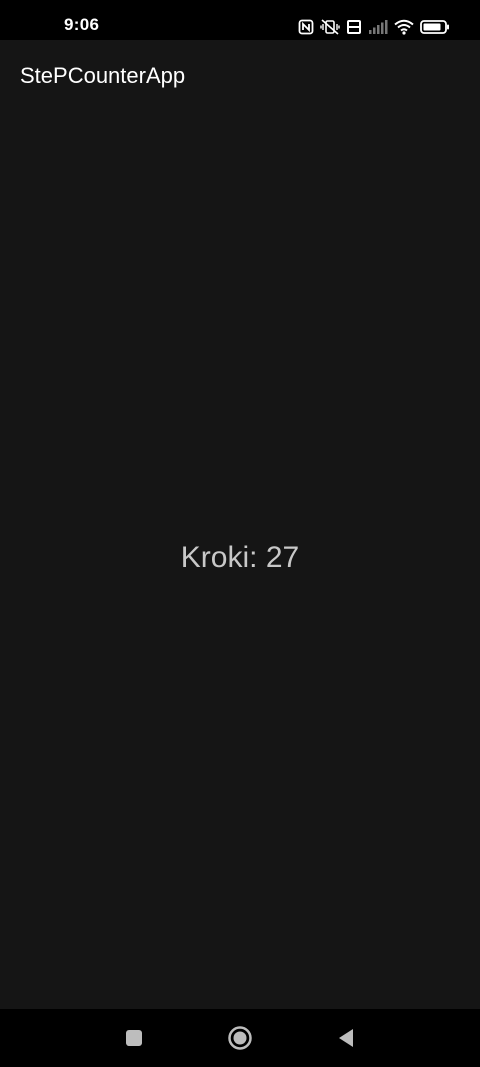 The height and width of the screenshot is (1067, 480). What do you see at coordinates (103, 75) in the screenshot?
I see `app-title: StePCounterApp` at bounding box center [103, 75].